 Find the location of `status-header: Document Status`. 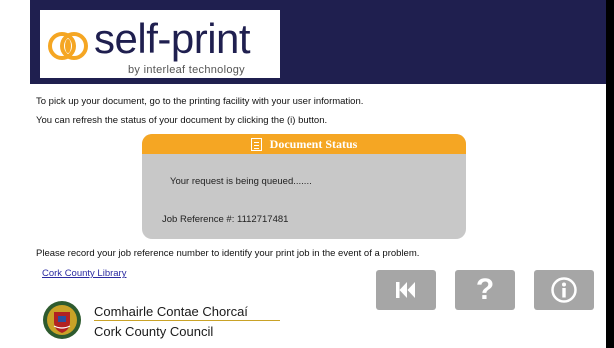

status-header: Document Status is located at coordinates (304, 144).